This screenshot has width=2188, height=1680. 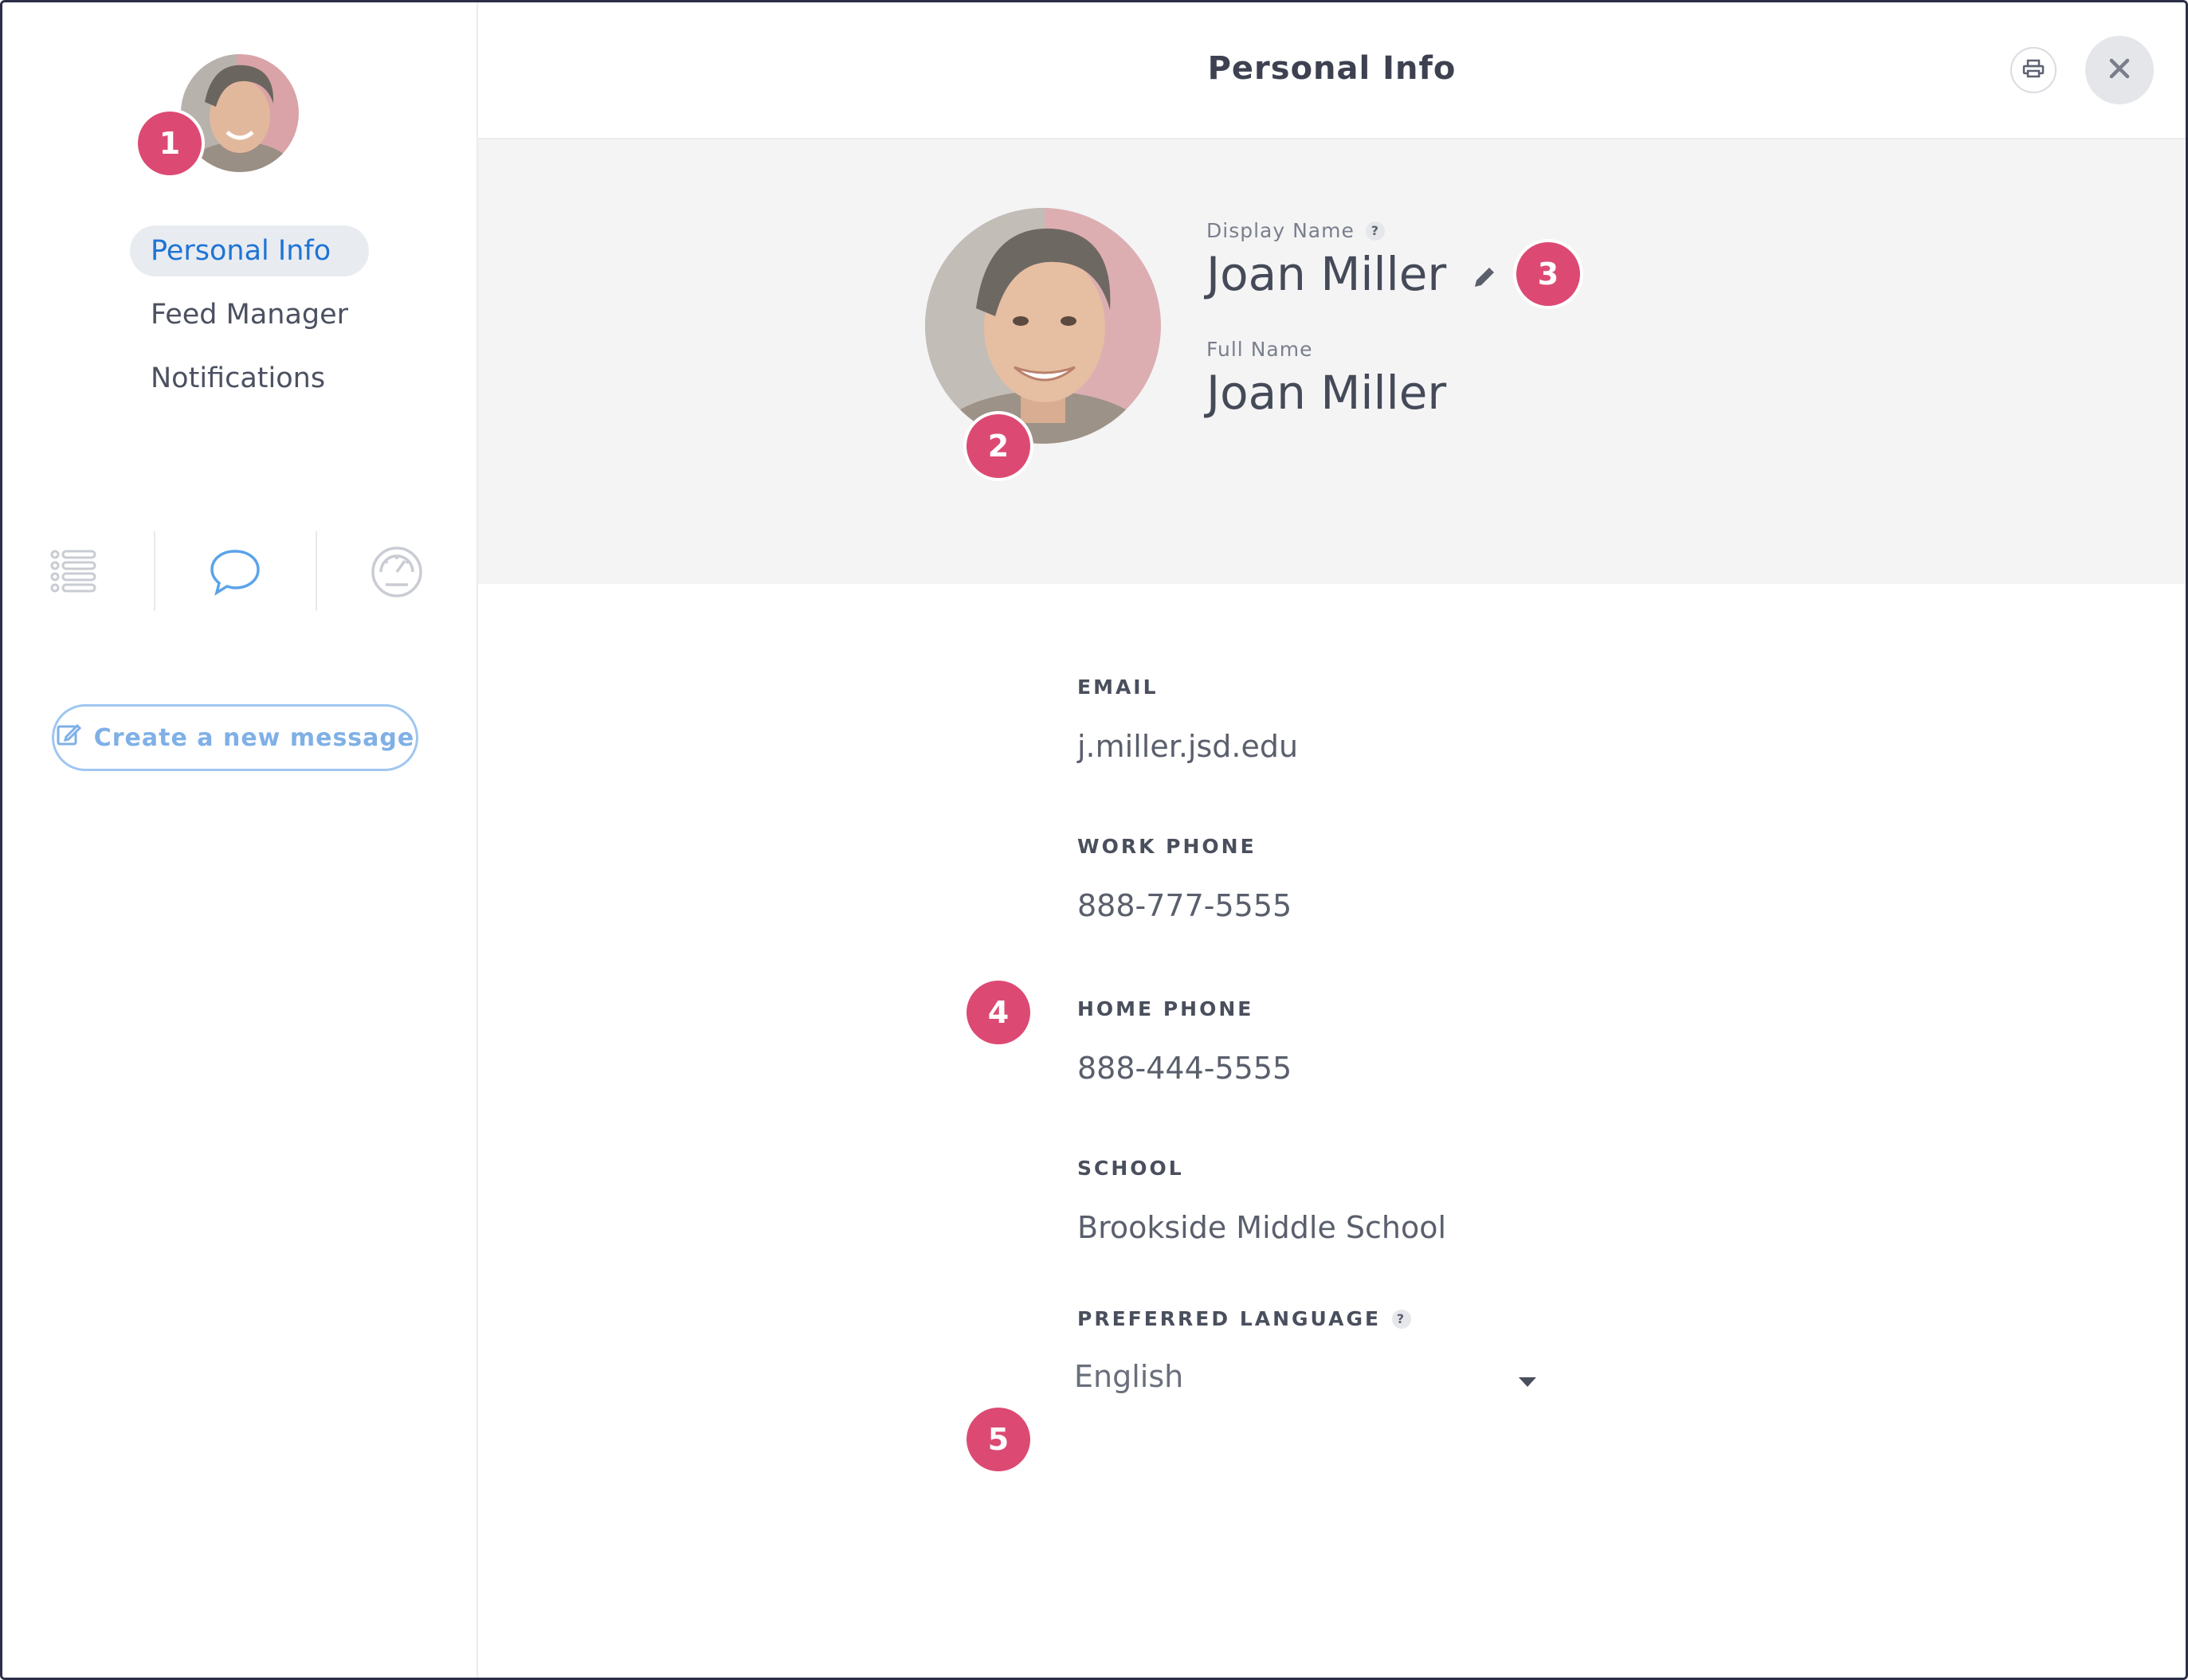 I want to click on close-button, so click(x=2119, y=70).